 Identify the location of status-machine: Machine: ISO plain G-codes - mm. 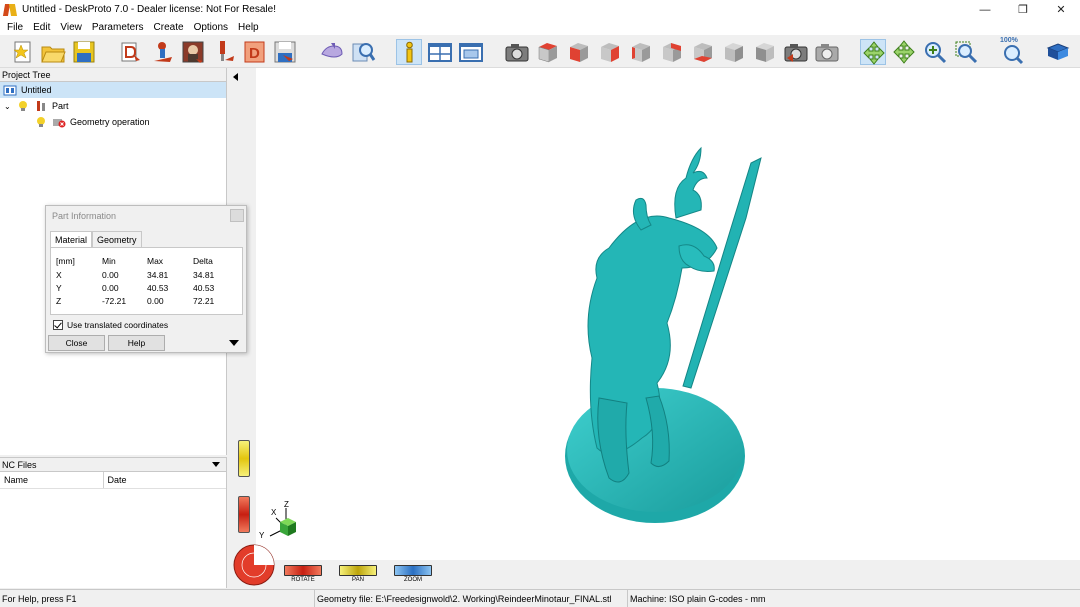
(853, 598).